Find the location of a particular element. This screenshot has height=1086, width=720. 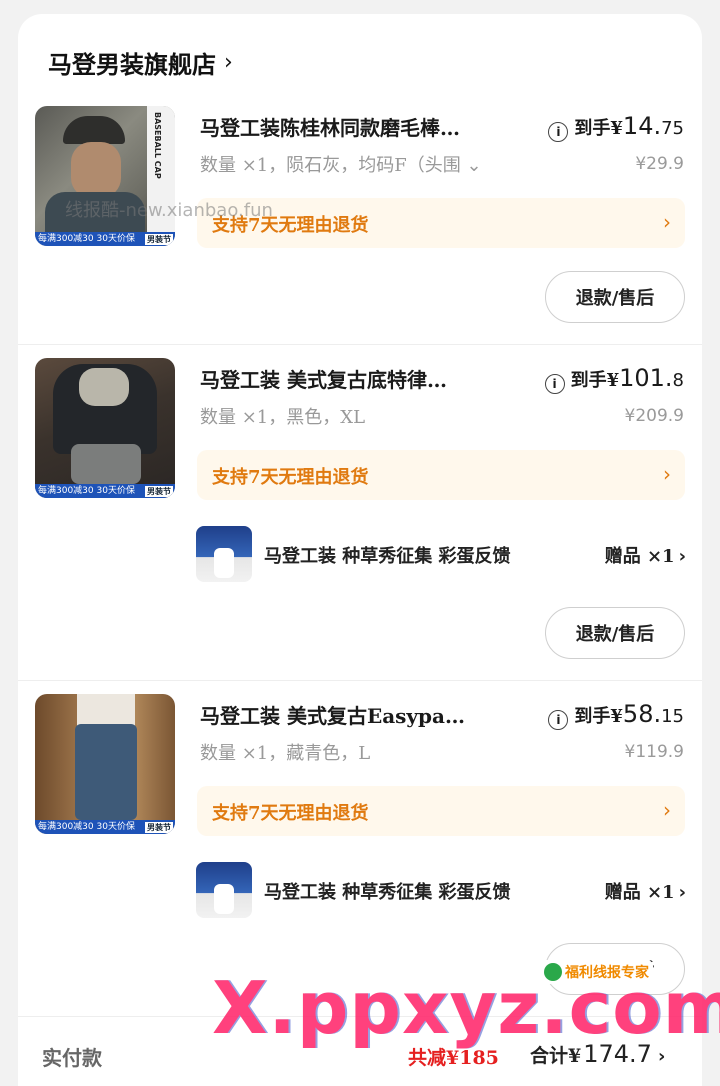

thumb-caption: BASEBALL CAP is located at coordinates (157, 145).